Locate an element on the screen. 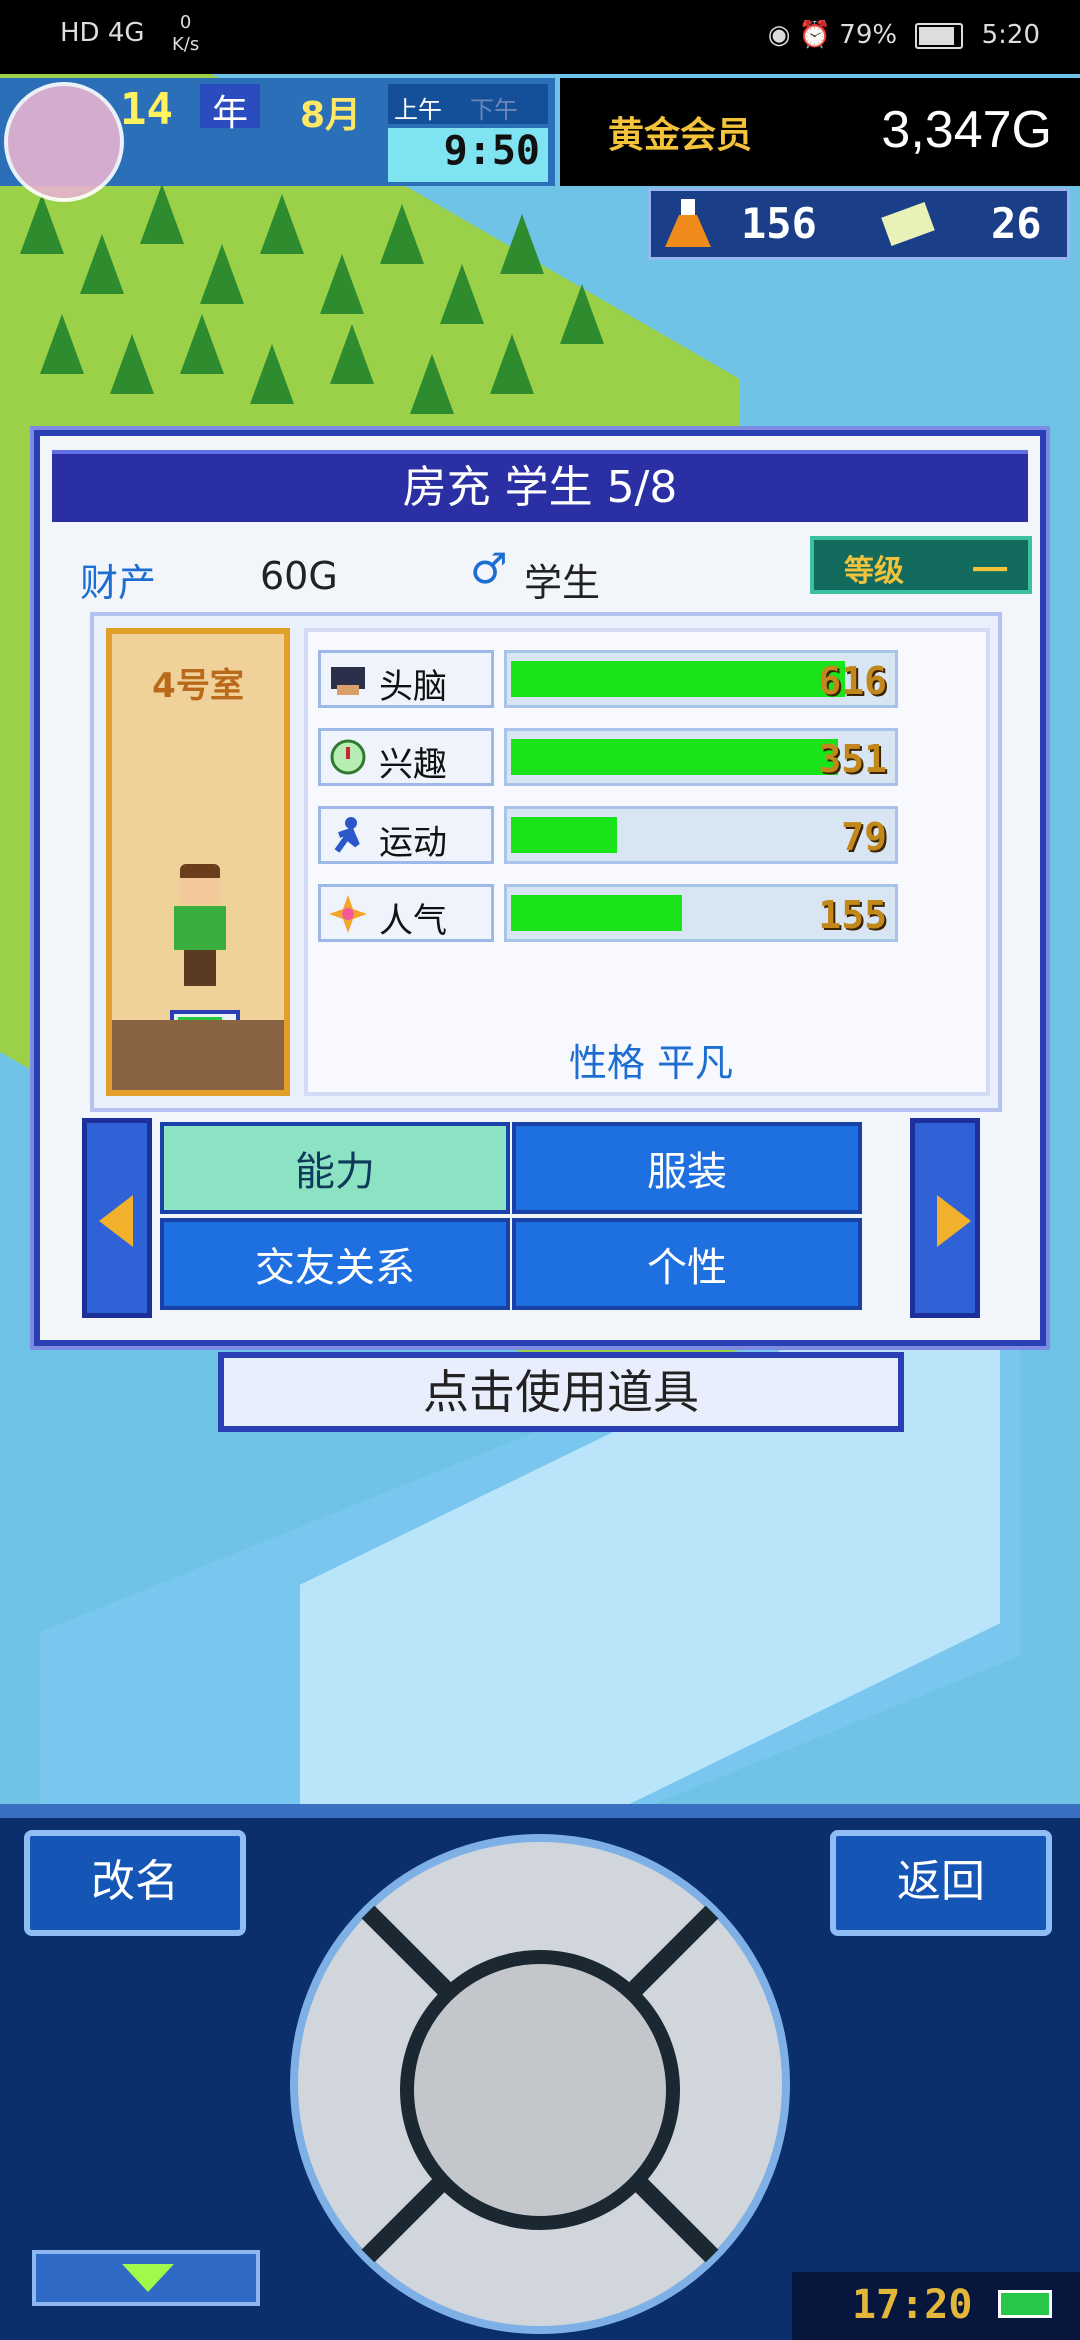  stat-label-brain: 头脑 is located at coordinates (406, 679).